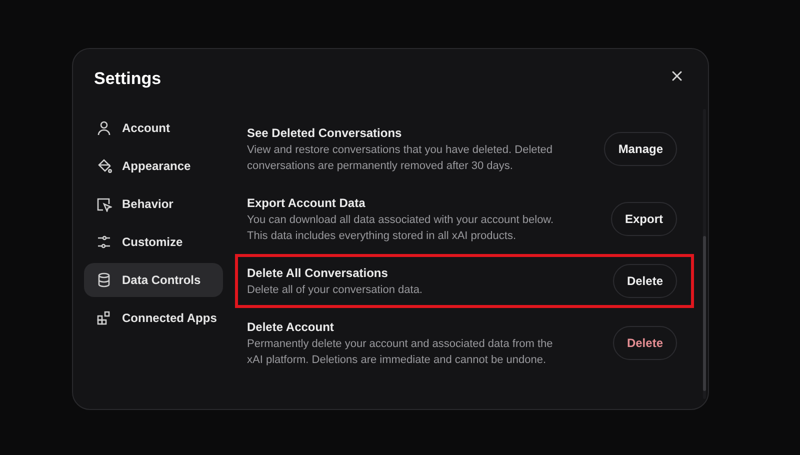 The width and height of the screenshot is (800, 455). I want to click on setting-title: Export Account Data, so click(306, 203).